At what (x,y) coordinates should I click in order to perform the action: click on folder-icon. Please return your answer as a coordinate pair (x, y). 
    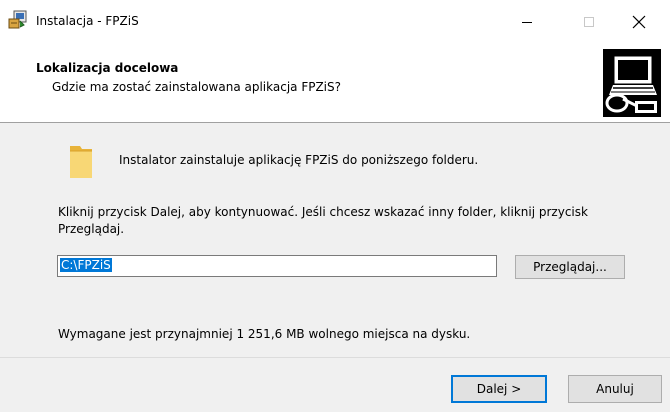
    Looking at the image, I should click on (81, 162).